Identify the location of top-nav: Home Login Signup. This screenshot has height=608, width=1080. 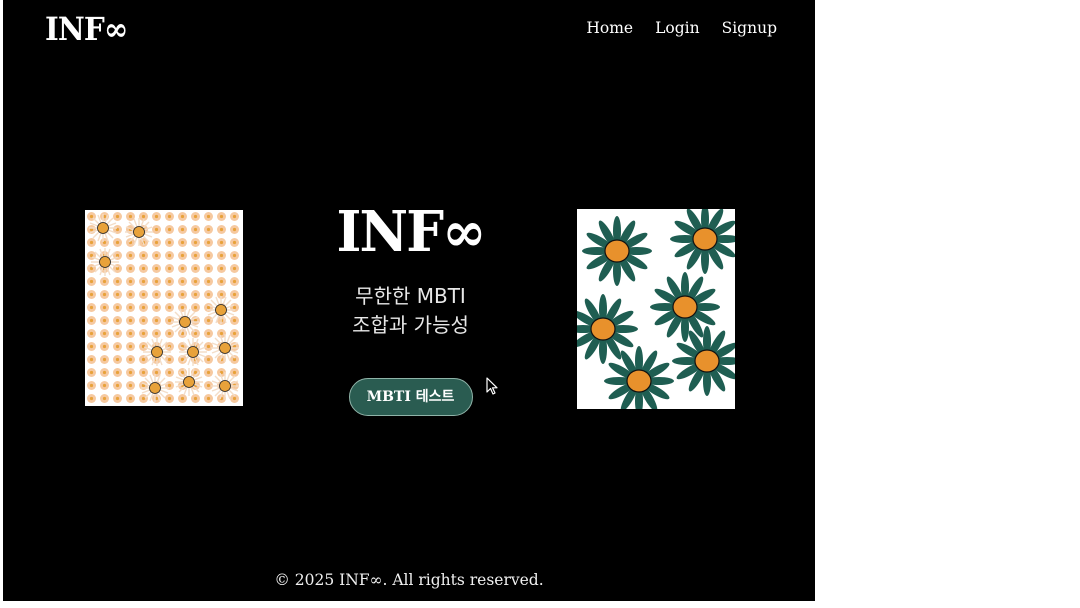
(681, 28).